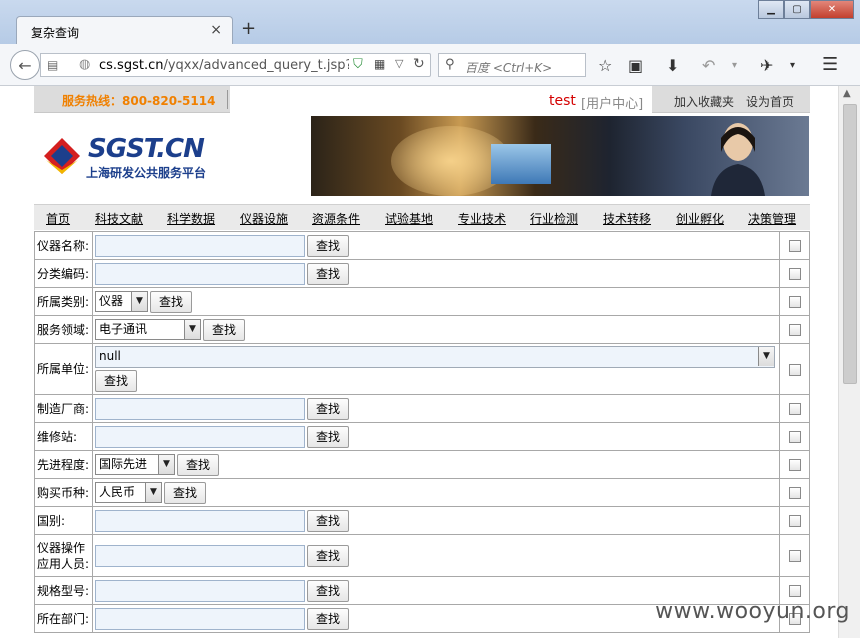 The image size is (860, 638). What do you see at coordinates (200, 408) in the screenshot?
I see `manufacturer-input` at bounding box center [200, 408].